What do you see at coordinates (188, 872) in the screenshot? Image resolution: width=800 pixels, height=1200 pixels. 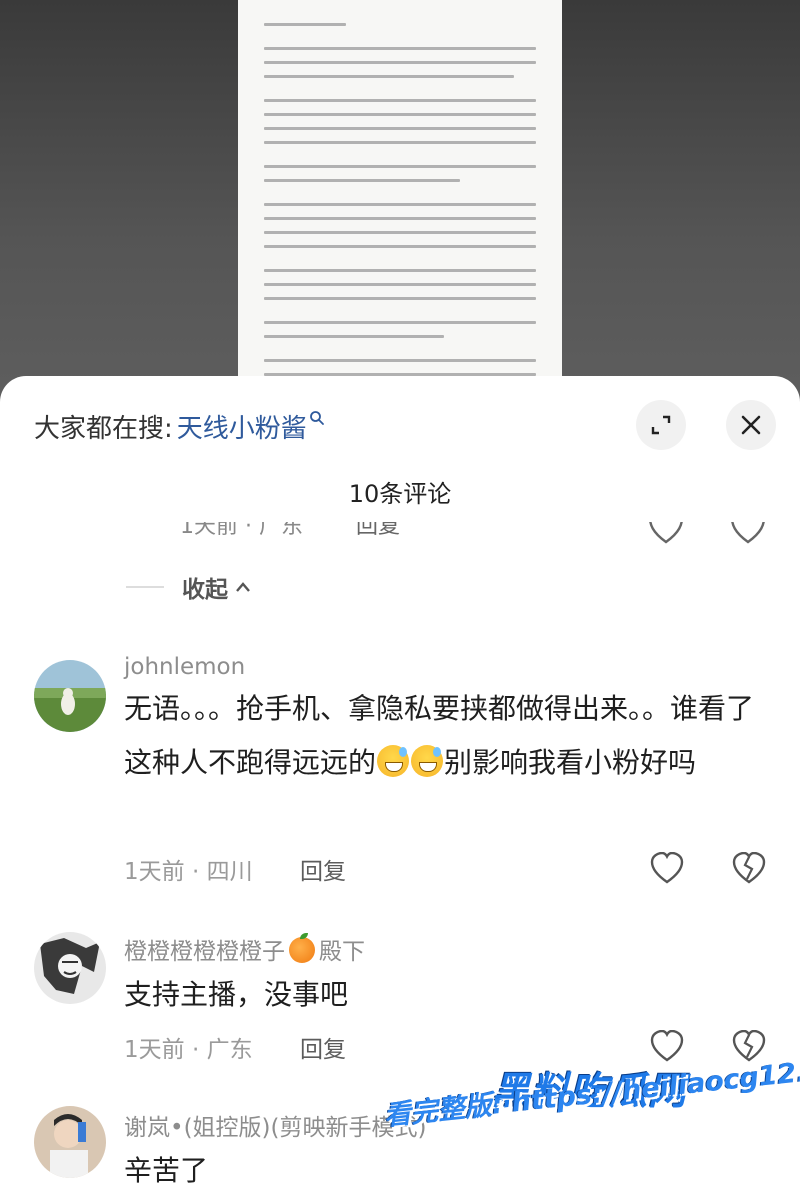 I see `comment-meta: 1天前 · 四川` at bounding box center [188, 872].